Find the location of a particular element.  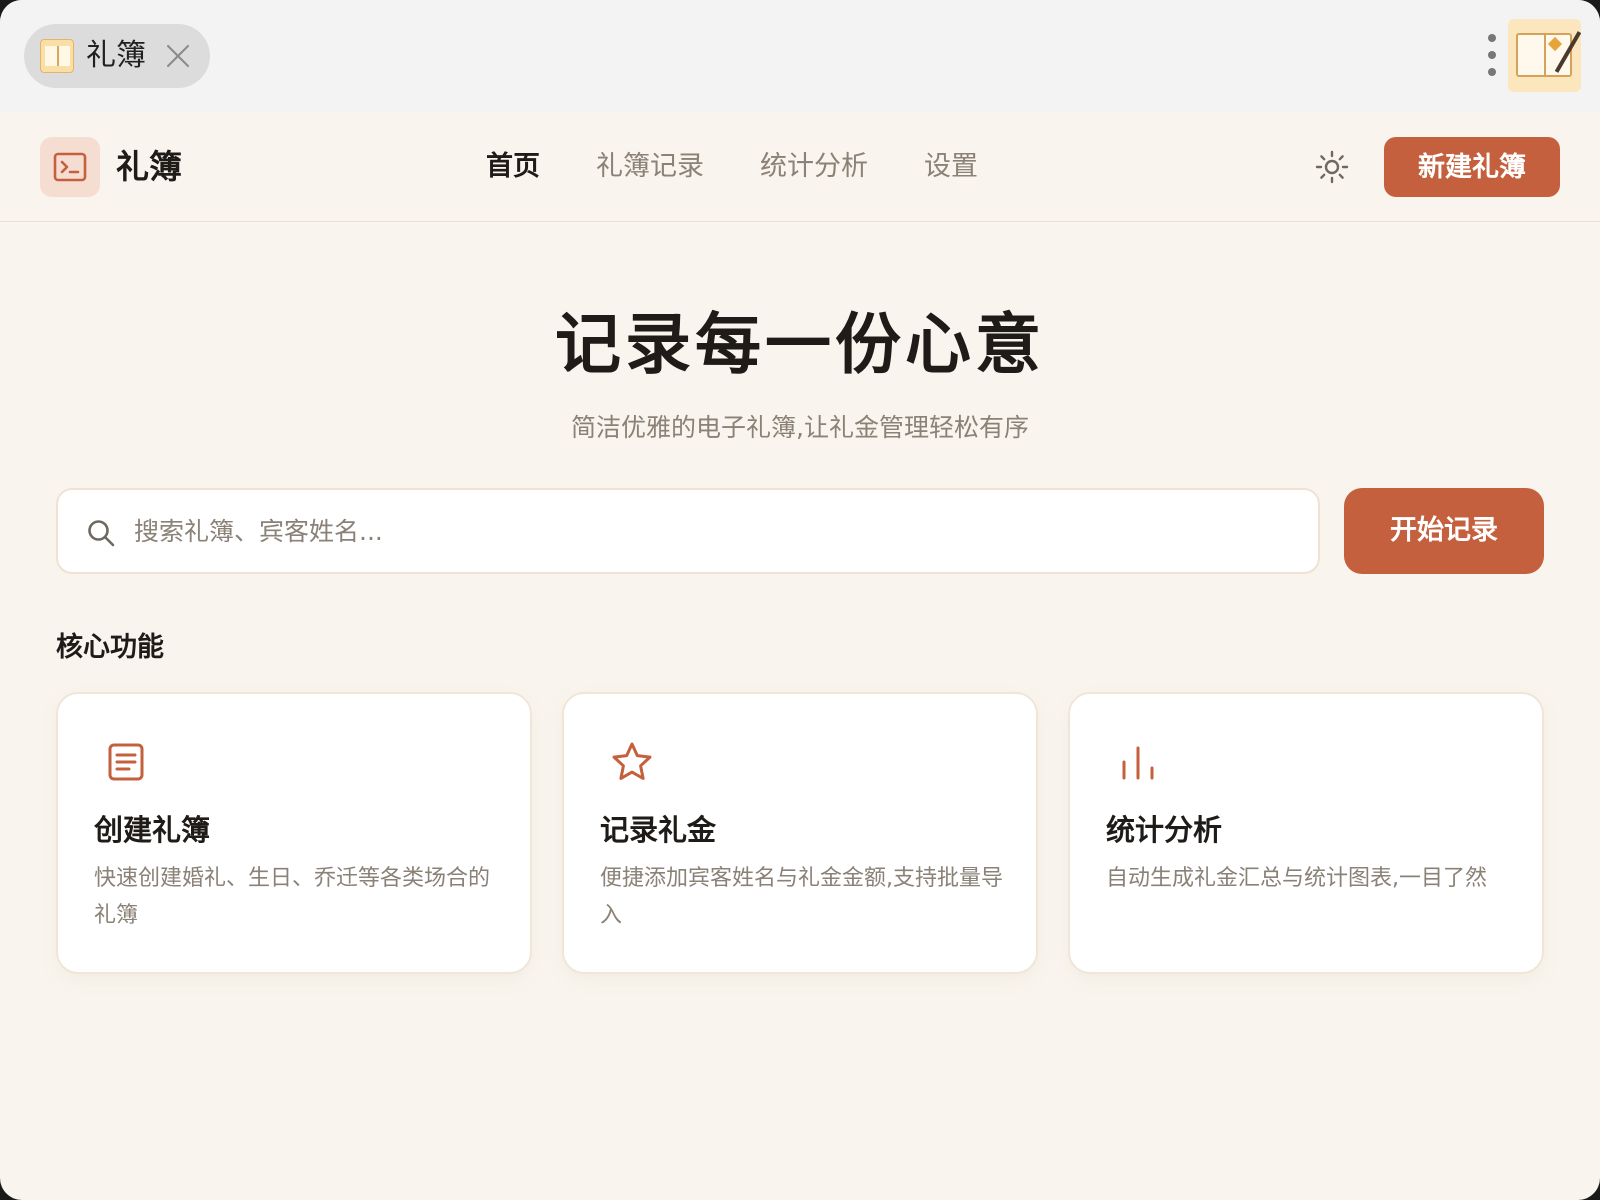

main-nav: 首页 礼簿记录 统计分析 设置 is located at coordinates (760, 167).